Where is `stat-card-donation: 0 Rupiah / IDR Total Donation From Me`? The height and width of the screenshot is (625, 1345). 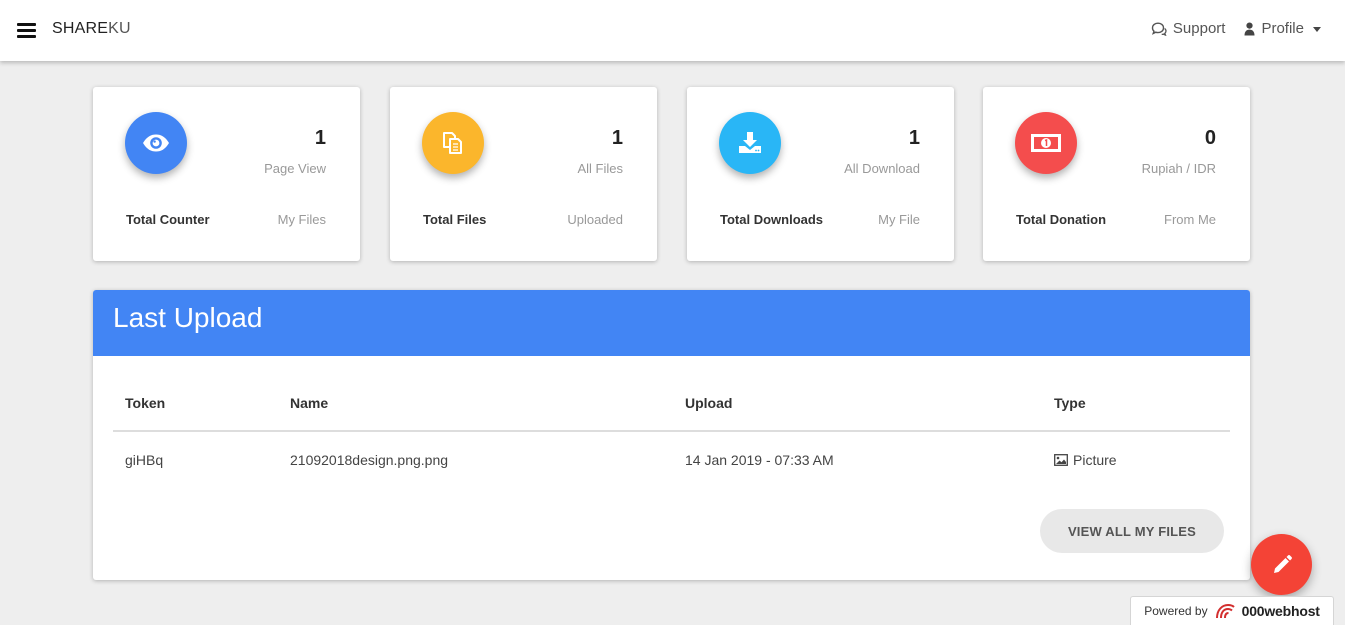
stat-card-donation: 0 Rupiah / IDR Total Donation From Me is located at coordinates (1116, 174).